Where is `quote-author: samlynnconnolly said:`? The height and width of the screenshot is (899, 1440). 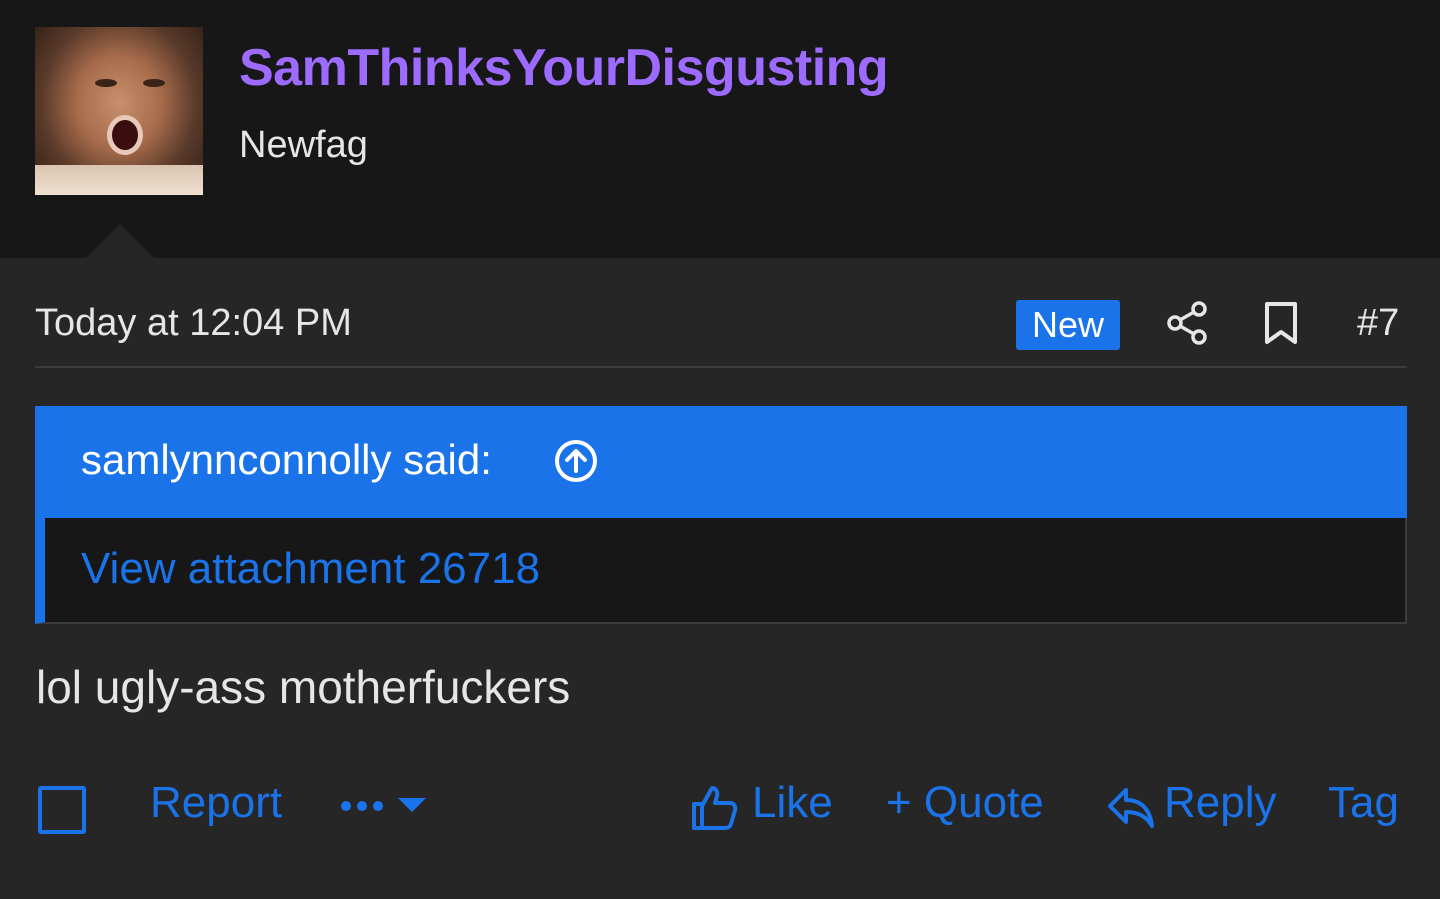 quote-author: samlynnconnolly said: is located at coordinates (286, 460).